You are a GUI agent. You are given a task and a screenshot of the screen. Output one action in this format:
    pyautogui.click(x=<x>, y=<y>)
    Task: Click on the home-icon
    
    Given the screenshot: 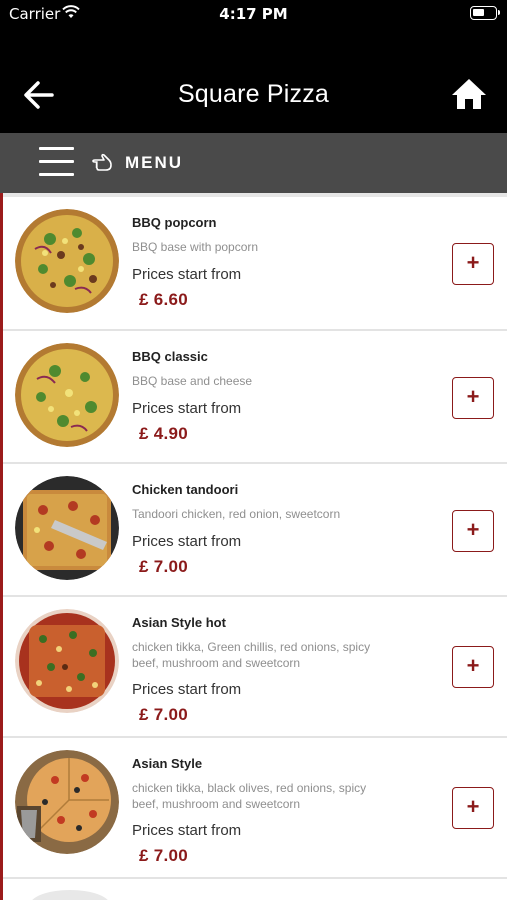 What is the action you would take?
    pyautogui.click(x=469, y=94)
    